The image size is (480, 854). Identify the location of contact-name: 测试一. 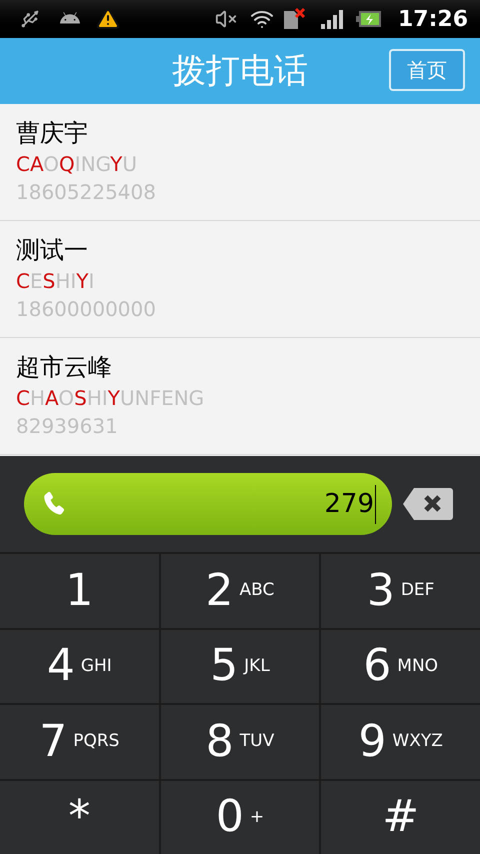
(52, 250).